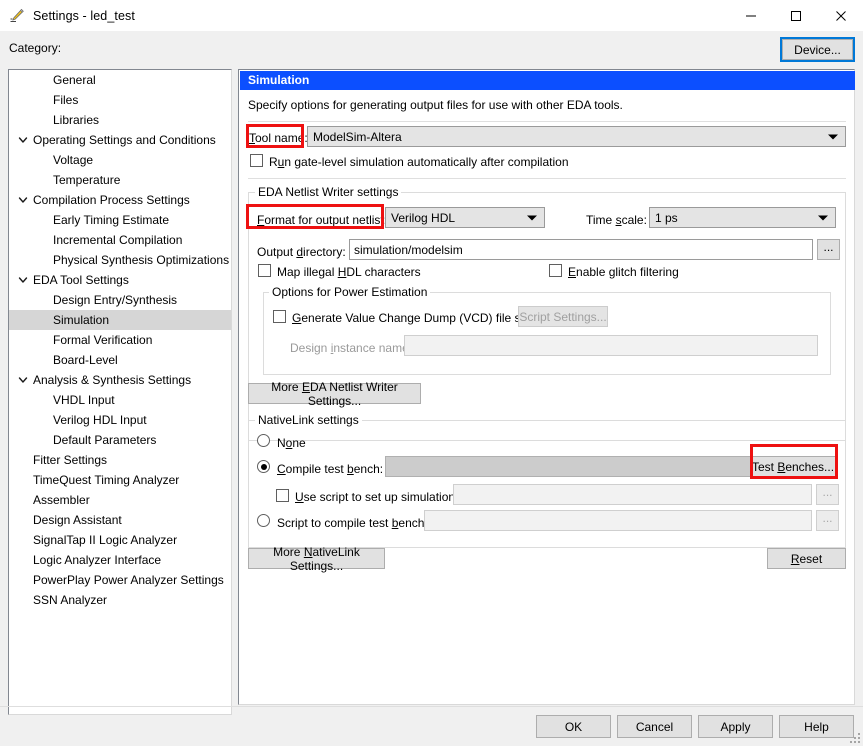 The image size is (863, 746). What do you see at coordinates (282, 495) in the screenshot?
I see `use-script-setup-checkbox` at bounding box center [282, 495].